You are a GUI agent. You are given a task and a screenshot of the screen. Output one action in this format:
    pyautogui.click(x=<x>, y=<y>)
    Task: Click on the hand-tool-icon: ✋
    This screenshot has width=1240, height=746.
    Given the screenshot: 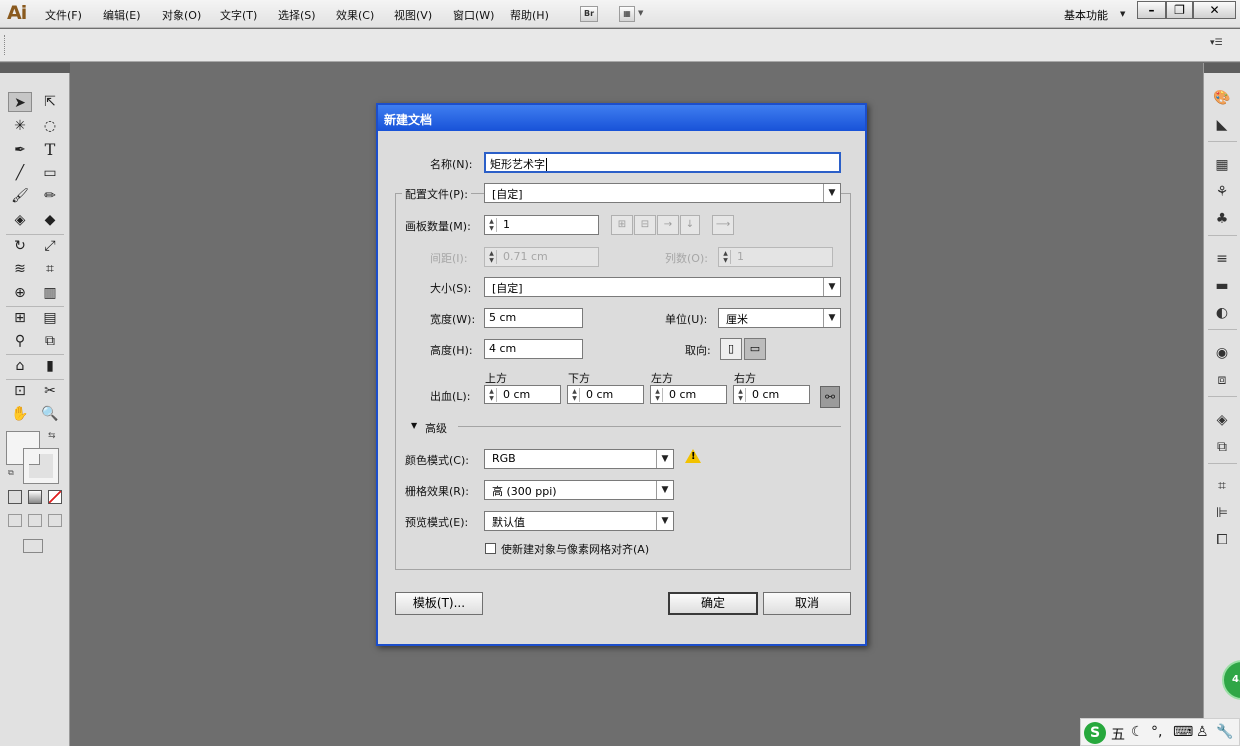 What is the action you would take?
    pyautogui.click(x=20, y=414)
    